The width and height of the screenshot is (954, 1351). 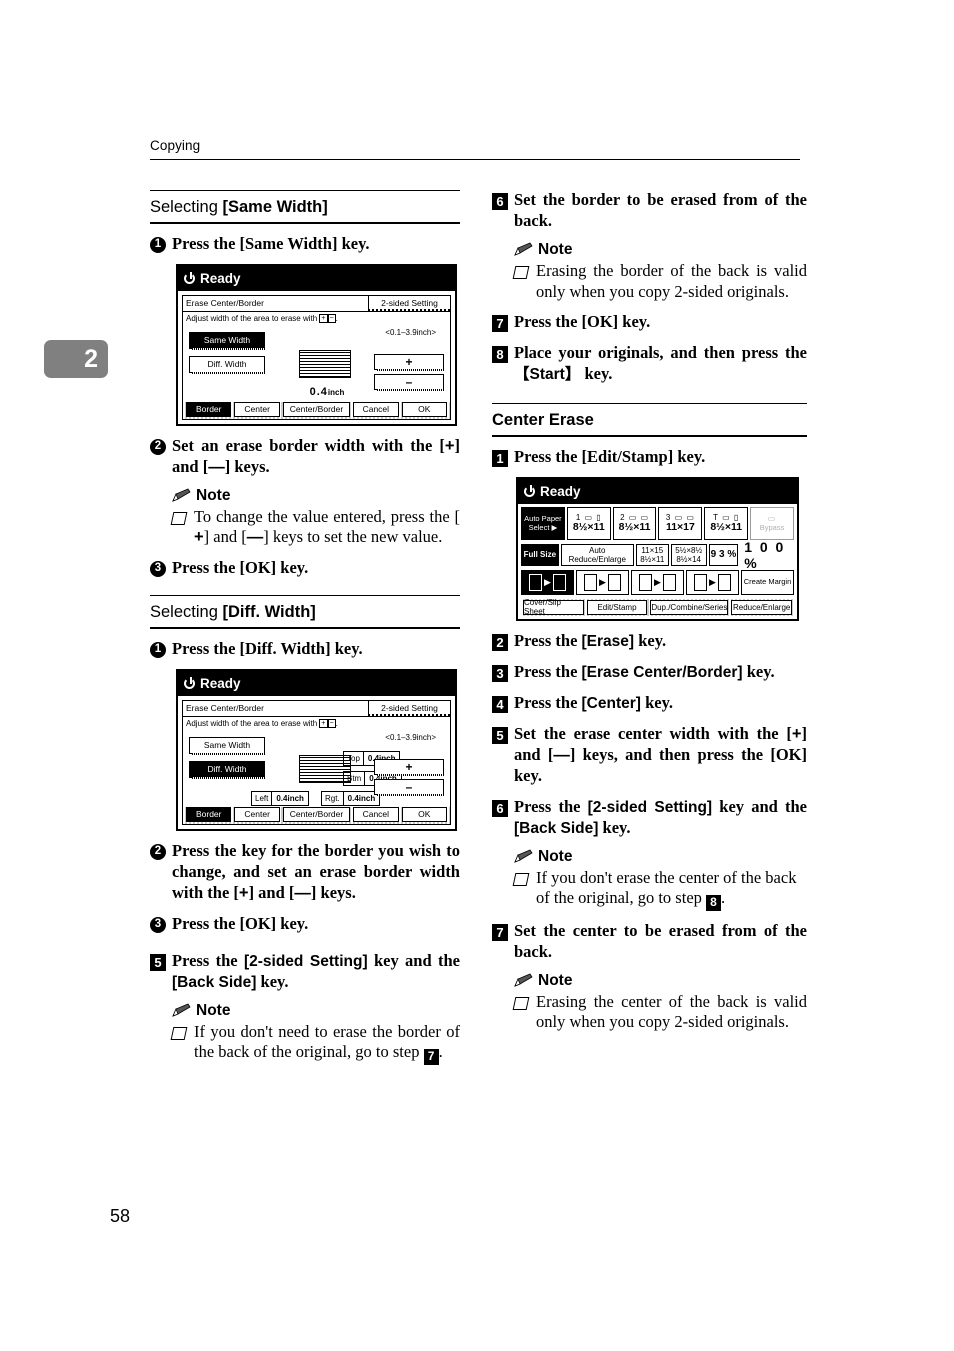 I want to click on step-number: 3, so click(x=158, y=924).